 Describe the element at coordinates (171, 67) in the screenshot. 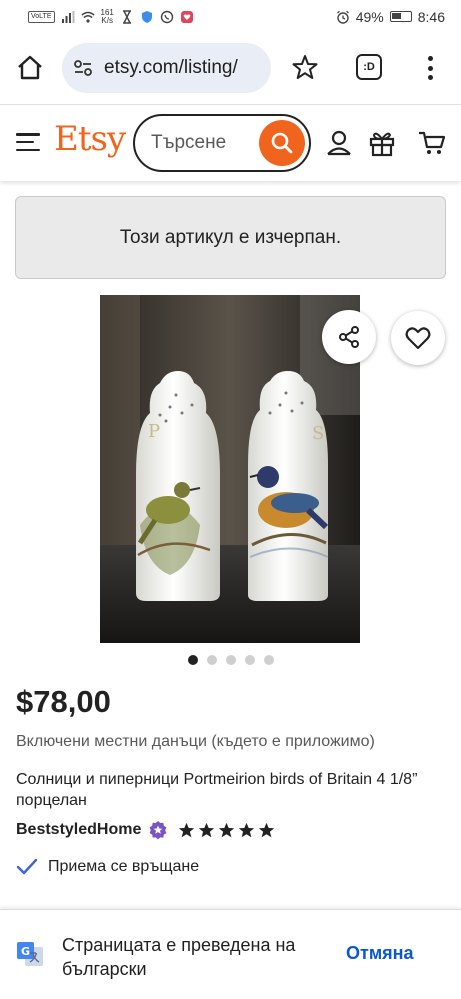

I see `url-text: etsy.com/listing/` at that location.